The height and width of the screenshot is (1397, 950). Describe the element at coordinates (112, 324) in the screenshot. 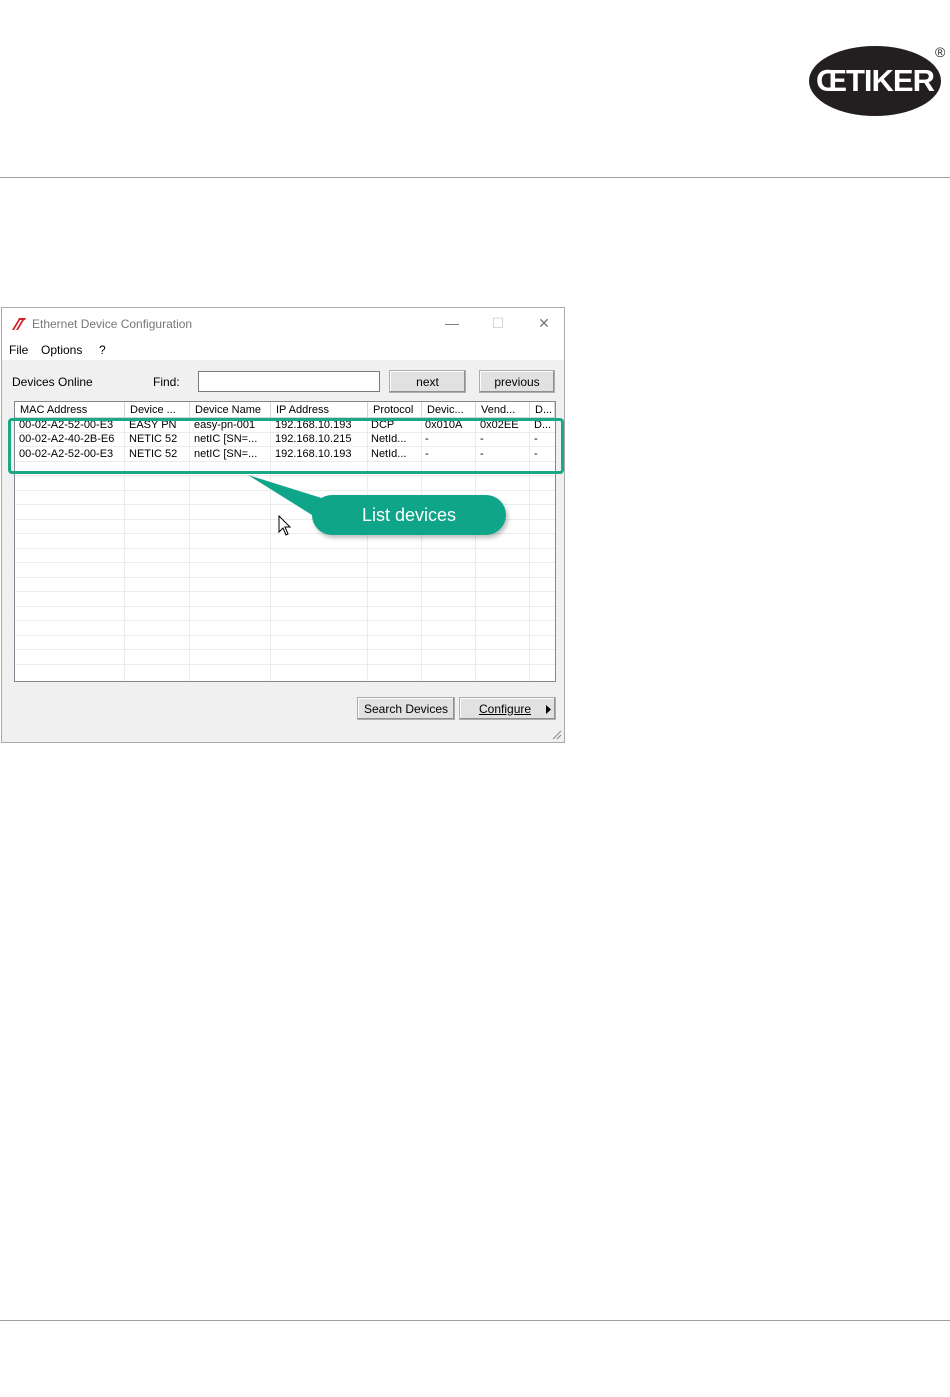

I see `window-title: Ethernet Device Configuration` at that location.